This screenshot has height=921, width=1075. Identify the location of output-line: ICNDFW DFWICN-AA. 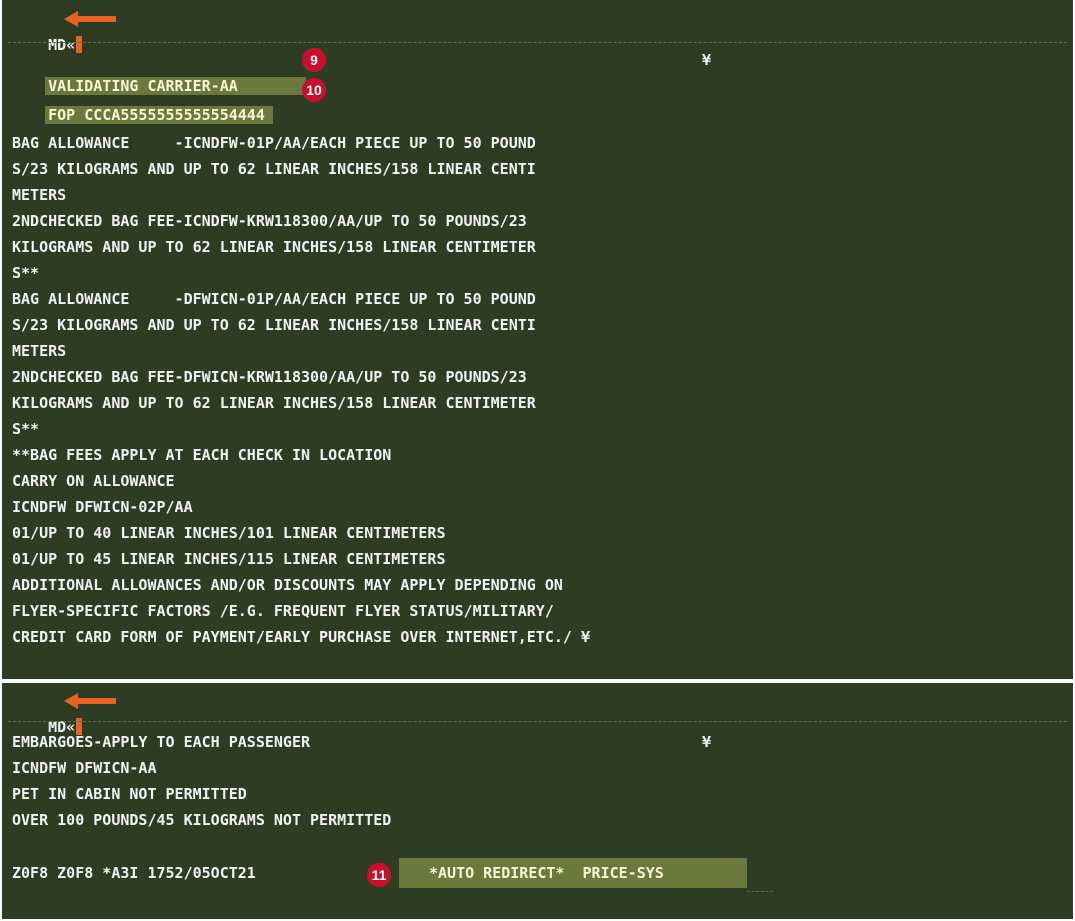
(84, 768).